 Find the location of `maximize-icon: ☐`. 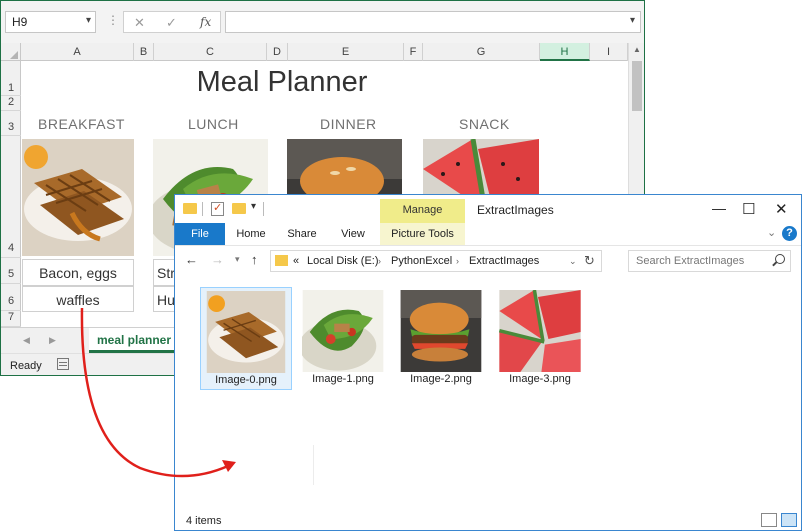

maximize-icon: ☐ is located at coordinates (748, 209).